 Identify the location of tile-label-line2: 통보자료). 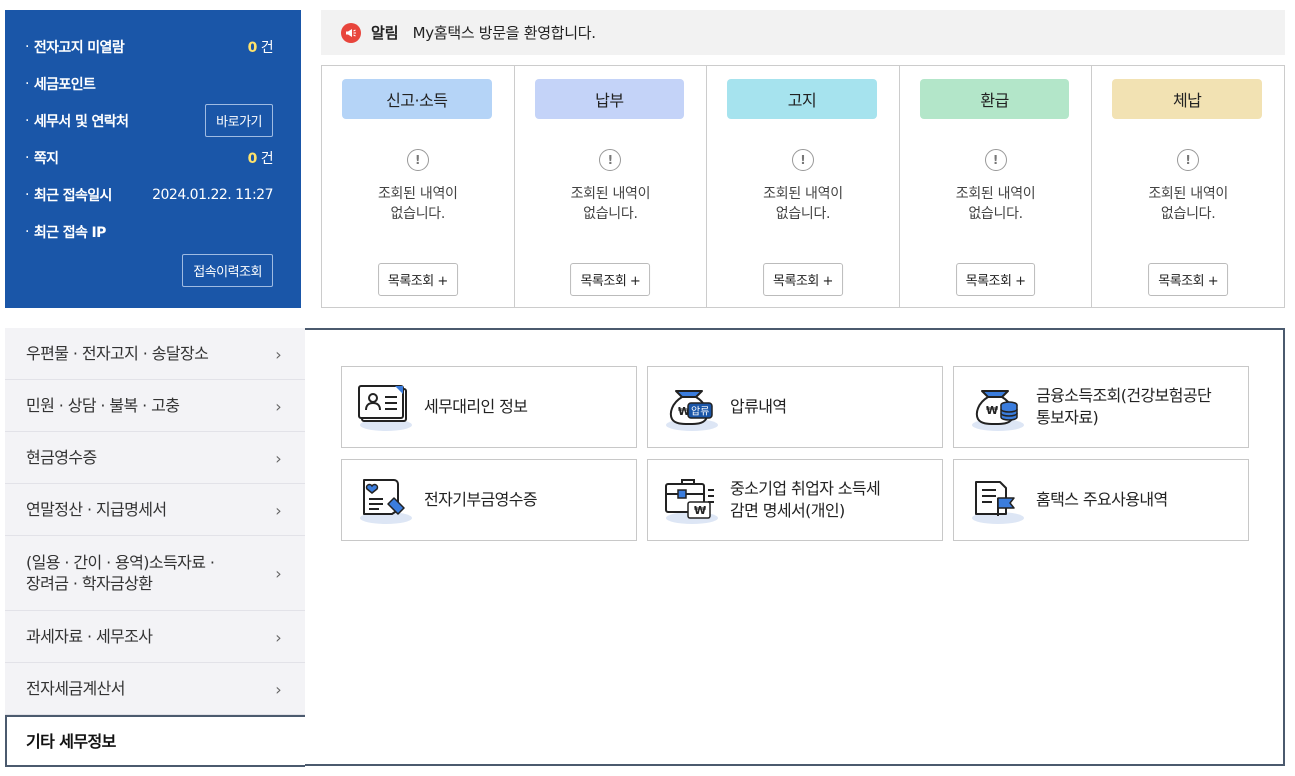
(1067, 417).